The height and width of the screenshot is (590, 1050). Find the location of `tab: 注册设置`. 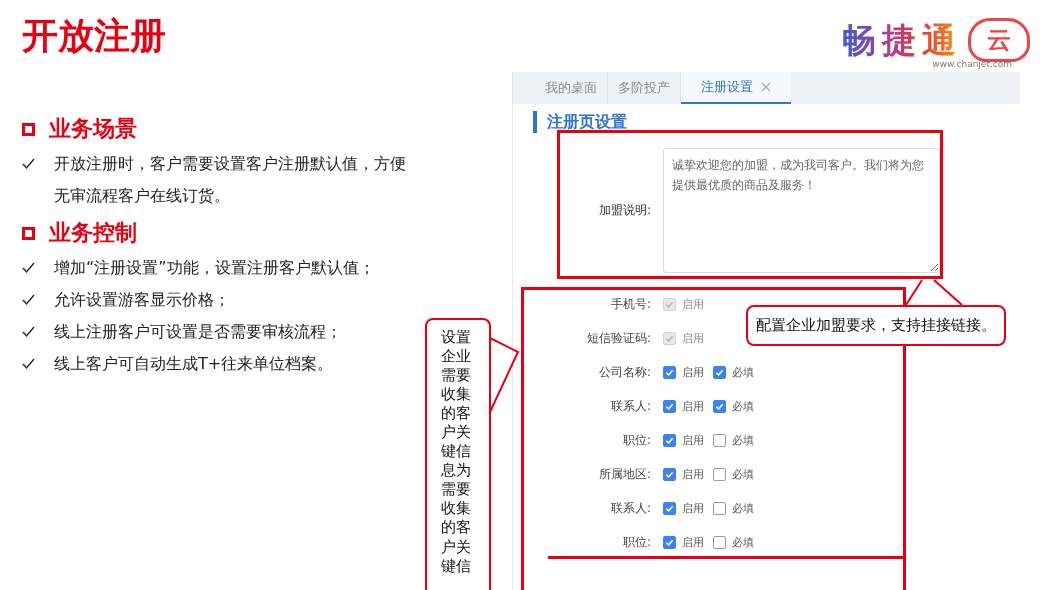

tab: 注册设置 is located at coordinates (736, 88).